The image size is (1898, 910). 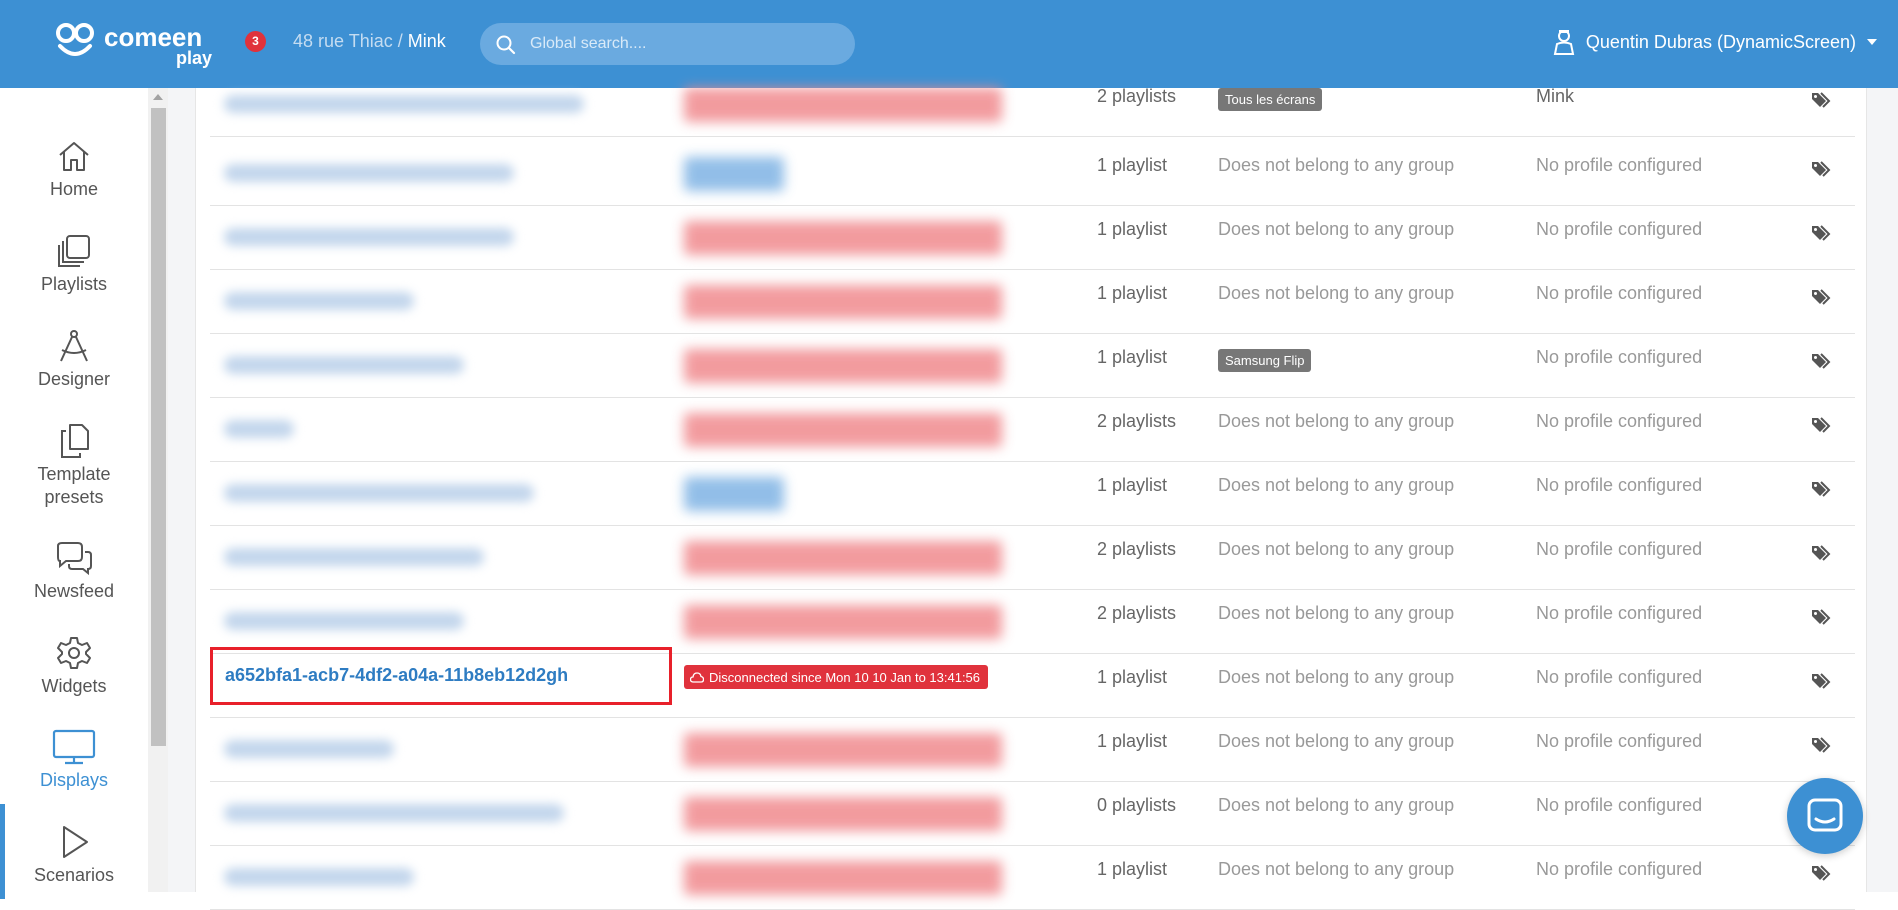 What do you see at coordinates (1720, 41) in the screenshot?
I see `user-name: Quentin Dubras (DynamicScreen)` at bounding box center [1720, 41].